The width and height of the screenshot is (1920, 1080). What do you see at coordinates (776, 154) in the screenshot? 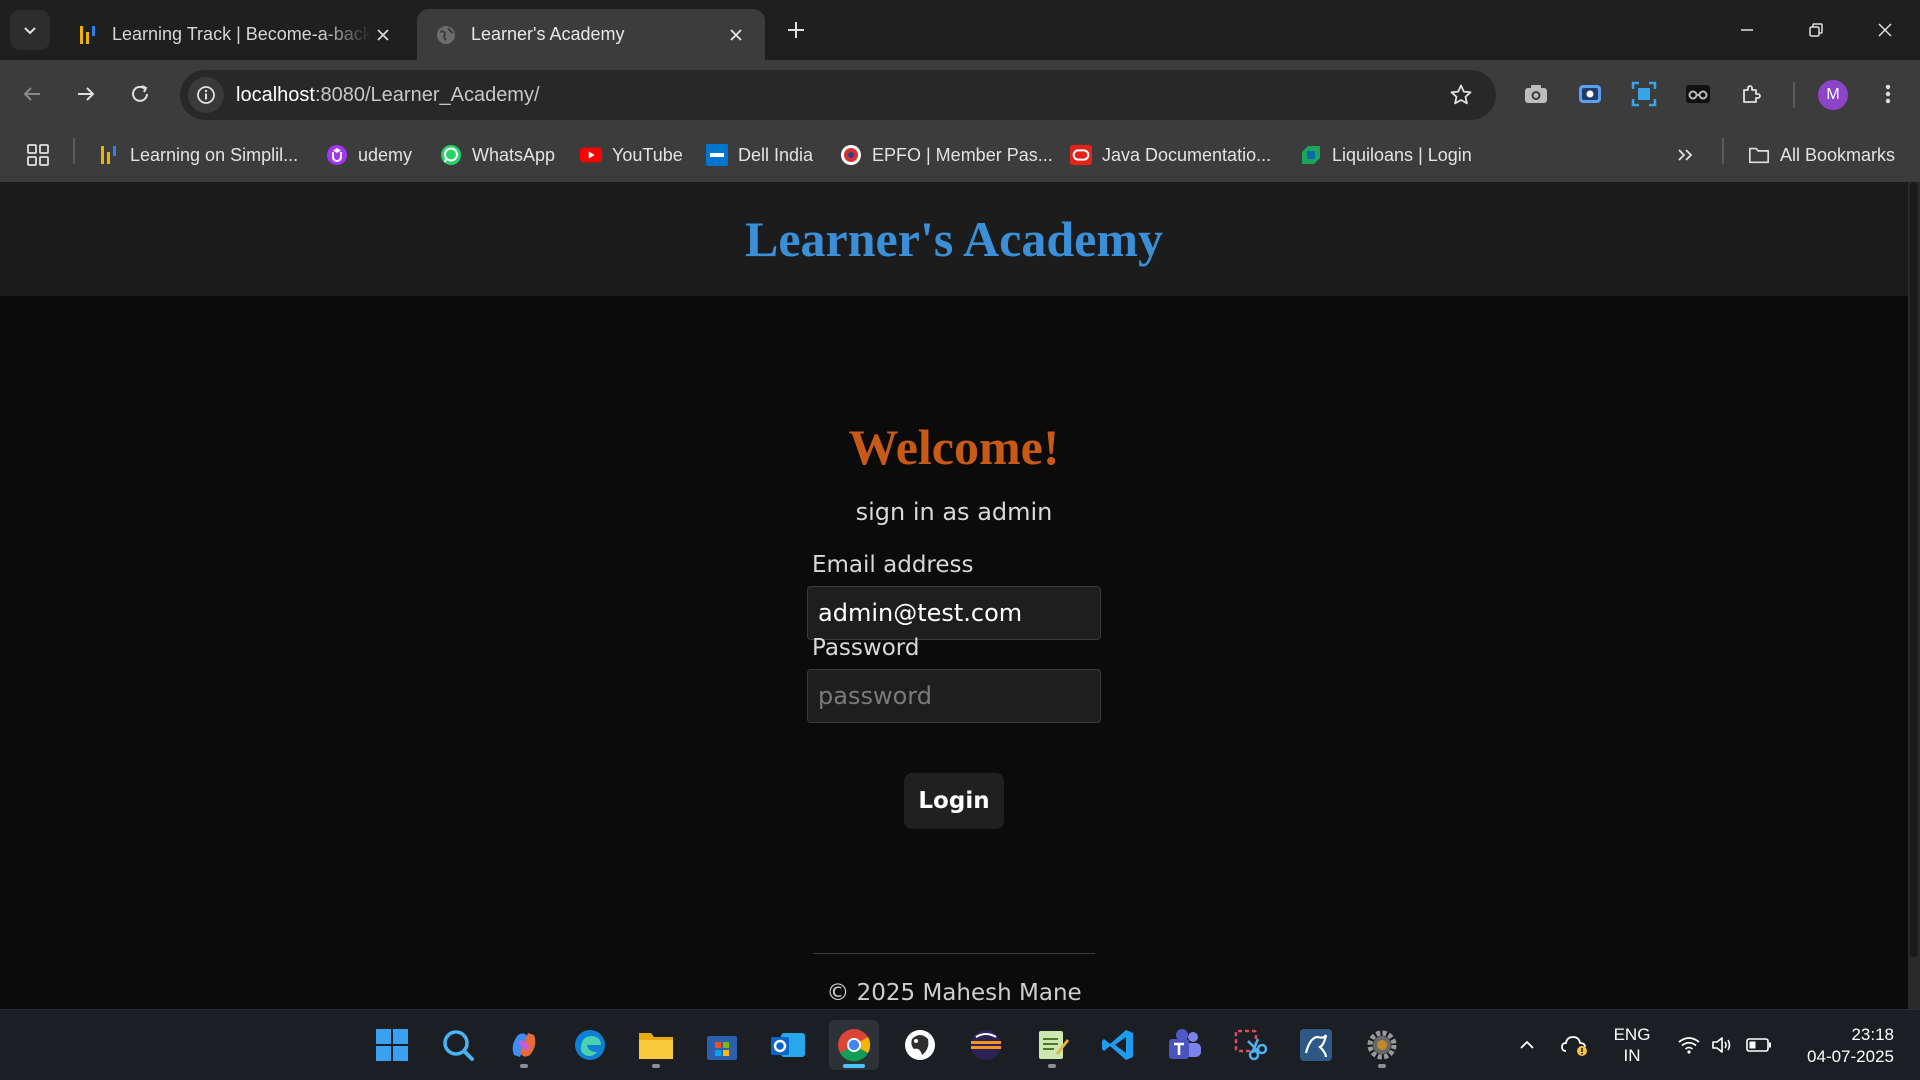
I see `bookmark-label: Dell India` at bounding box center [776, 154].